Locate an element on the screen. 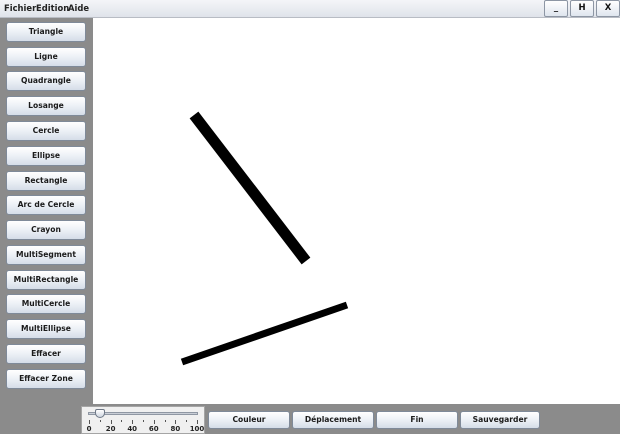  menu-edition: Edition is located at coordinates (52, 8).